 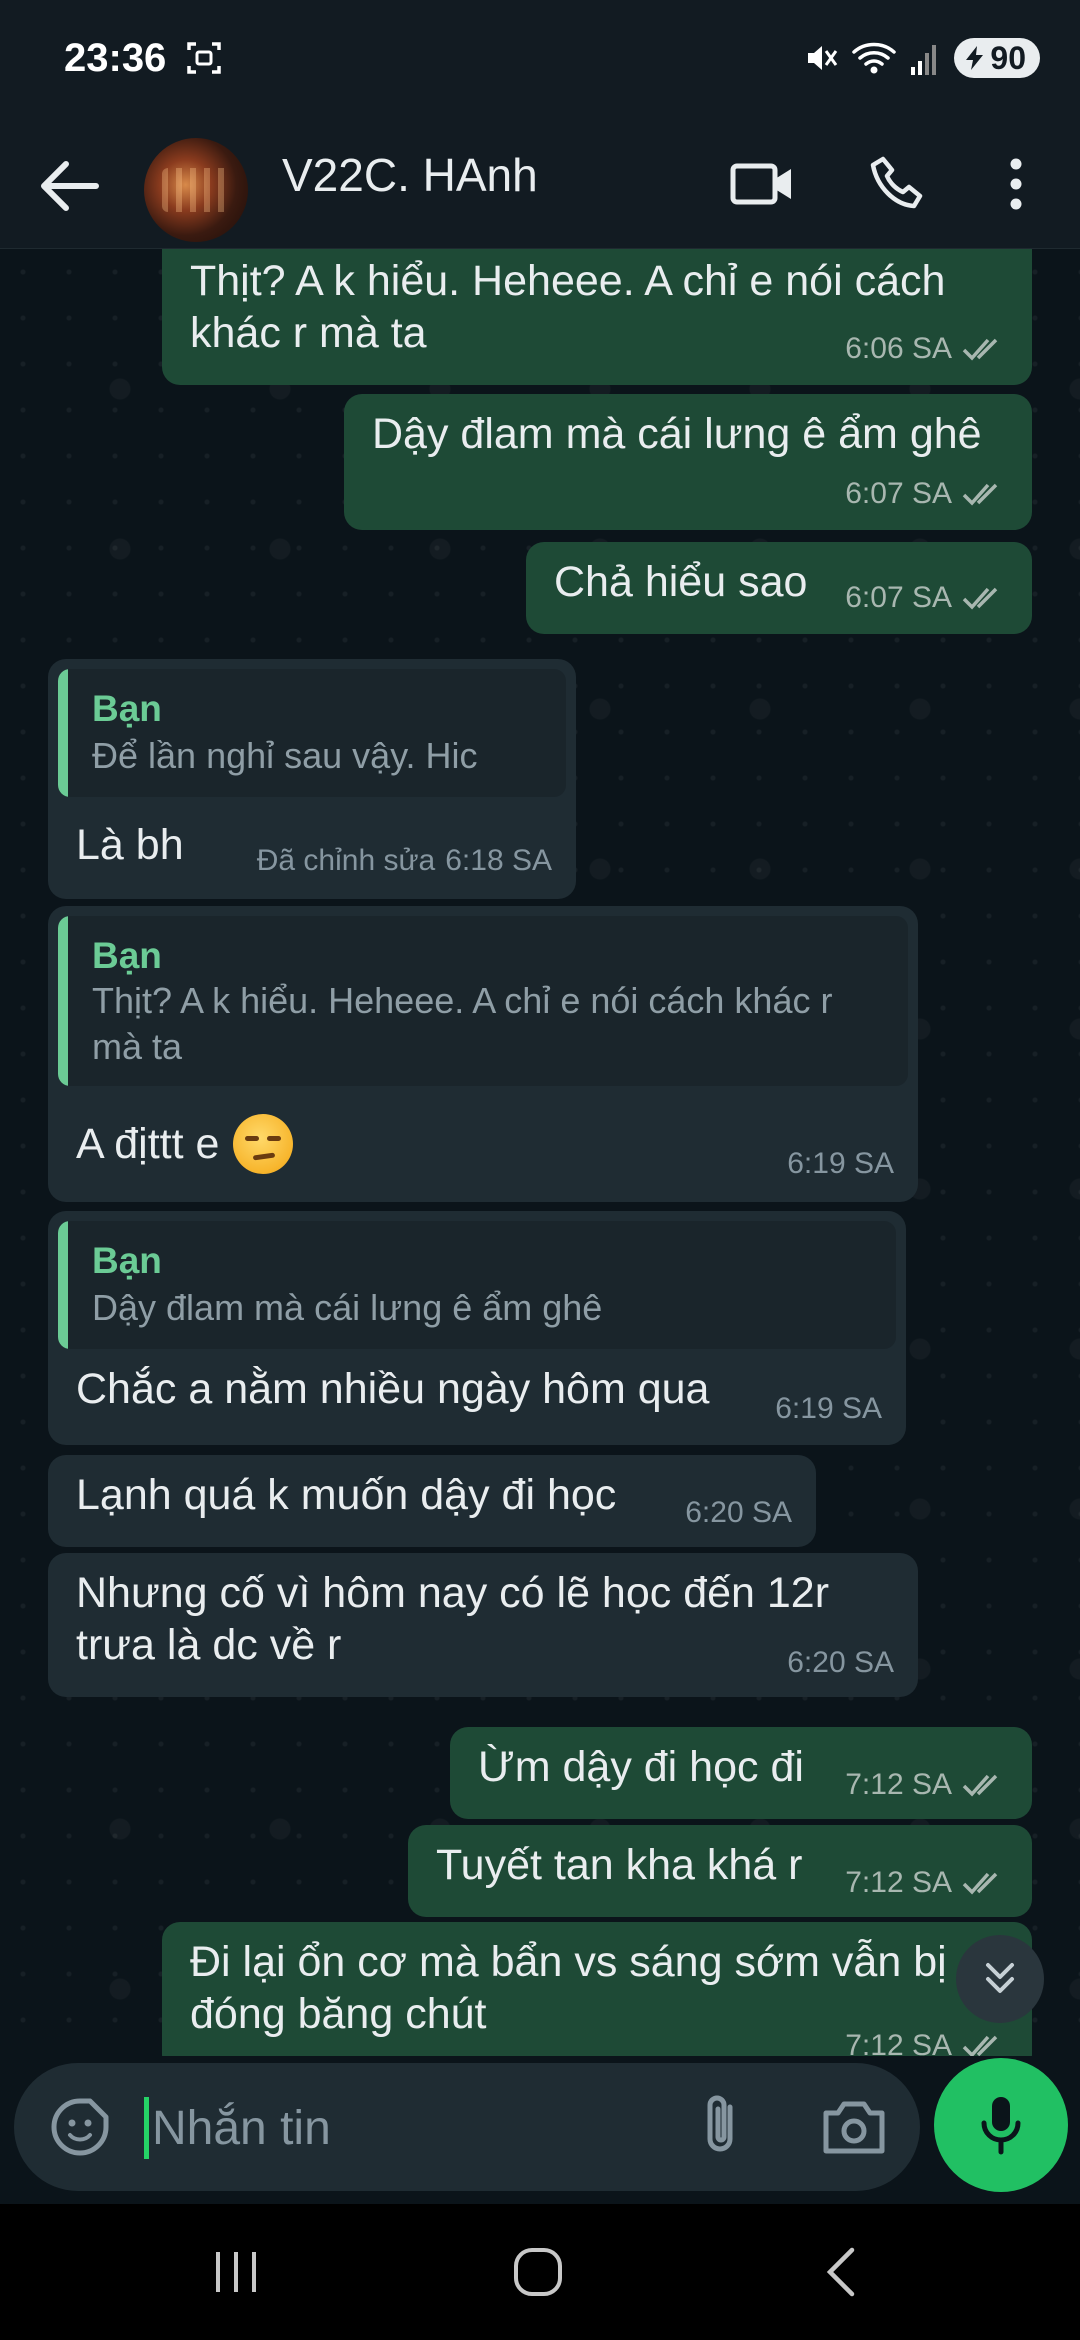 What do you see at coordinates (677, 434) in the screenshot?
I see `message-text: Dậy đlam mà cái lưng ê ẩm ghê` at bounding box center [677, 434].